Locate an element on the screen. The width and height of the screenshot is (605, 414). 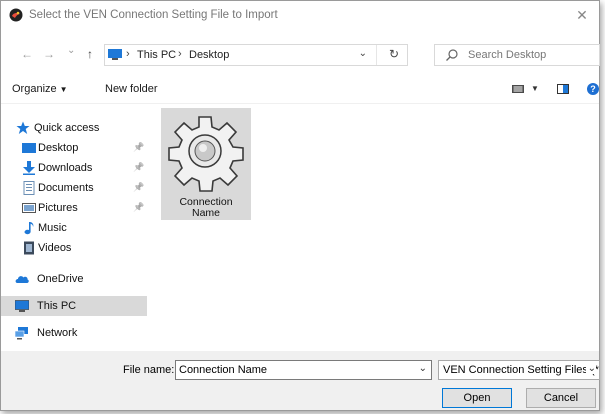
nav-label: Pictures is located at coordinates (58, 208).